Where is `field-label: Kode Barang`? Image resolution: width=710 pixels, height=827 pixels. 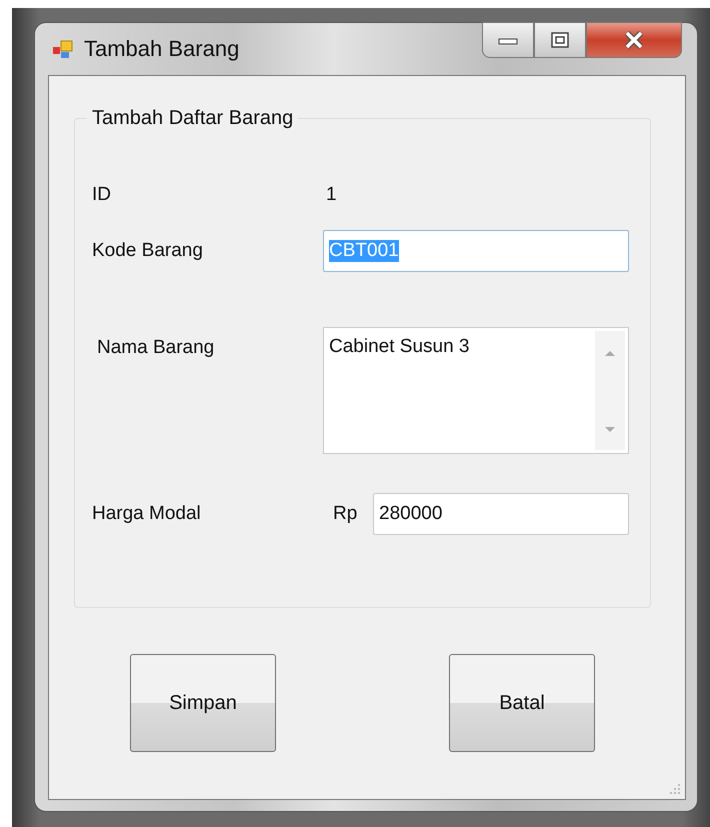 field-label: Kode Barang is located at coordinates (148, 251).